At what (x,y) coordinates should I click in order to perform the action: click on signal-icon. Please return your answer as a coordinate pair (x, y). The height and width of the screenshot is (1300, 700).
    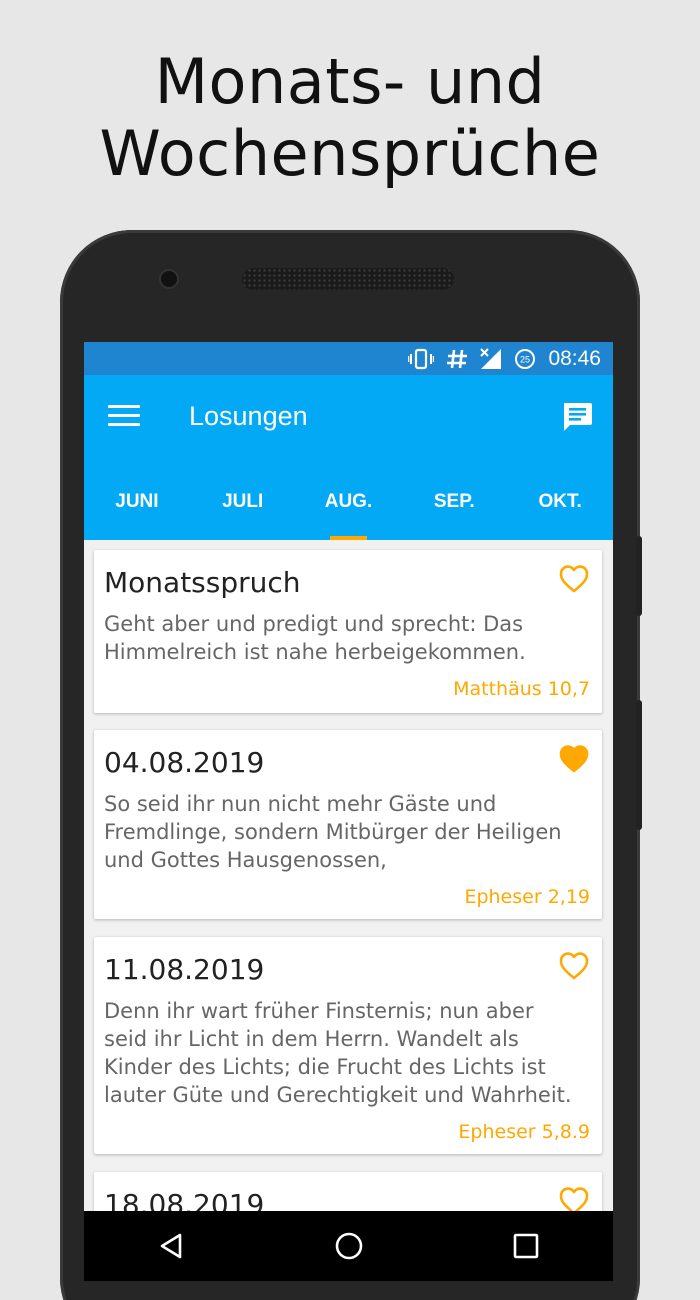
    Looking at the image, I should click on (491, 358).